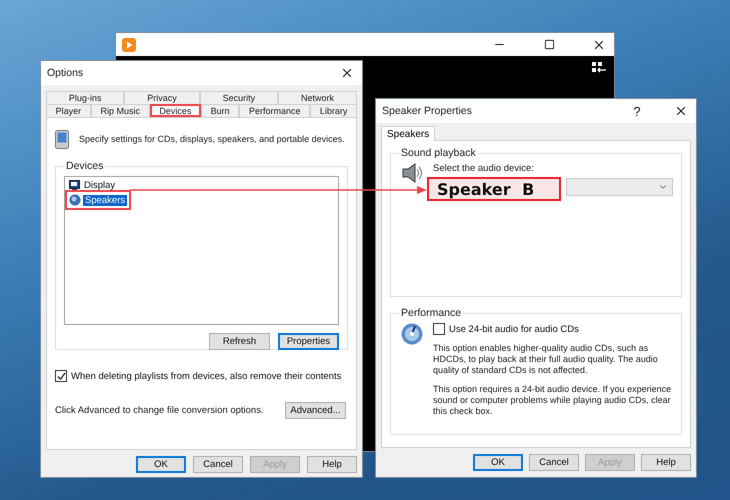  Describe the element at coordinates (308, 341) in the screenshot. I see `dialog-button: Properties` at that location.